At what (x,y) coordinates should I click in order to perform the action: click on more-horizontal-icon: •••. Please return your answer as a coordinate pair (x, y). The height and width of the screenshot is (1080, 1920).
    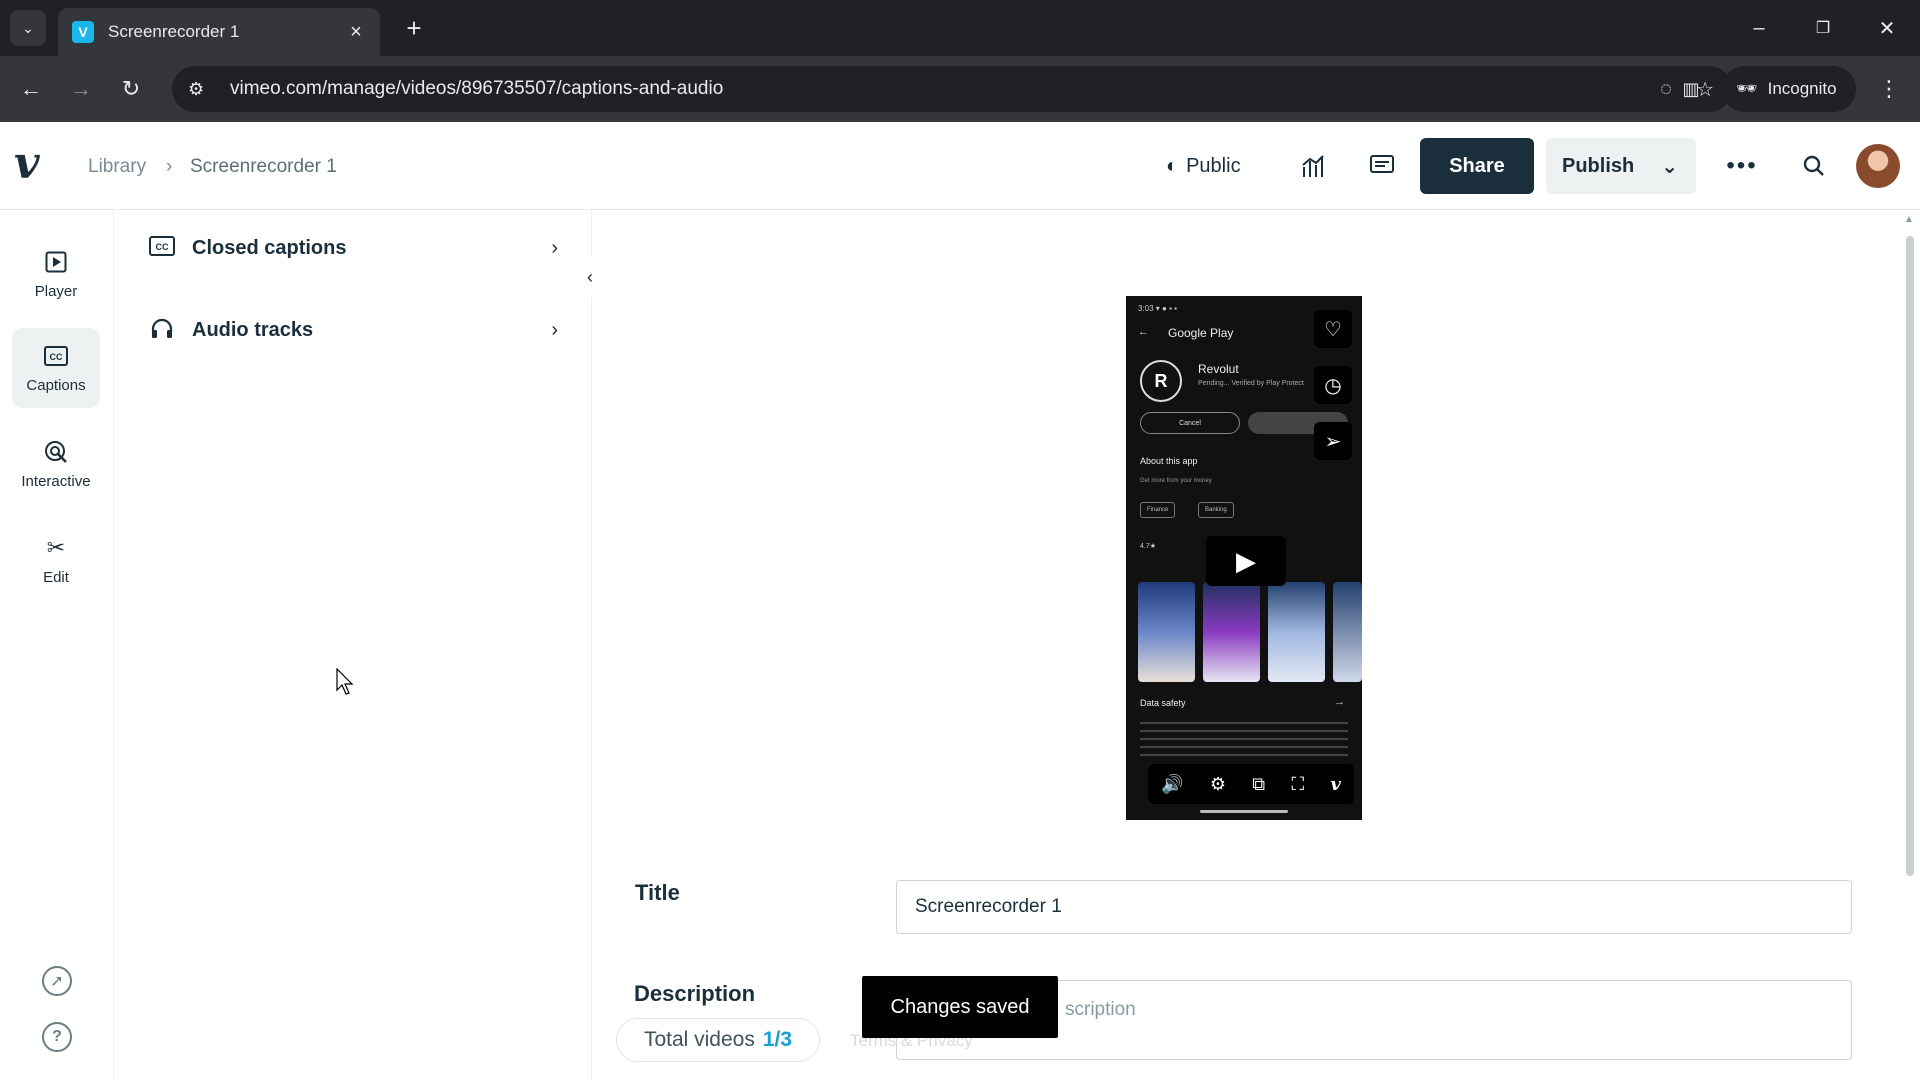
    Looking at the image, I should click on (1742, 165).